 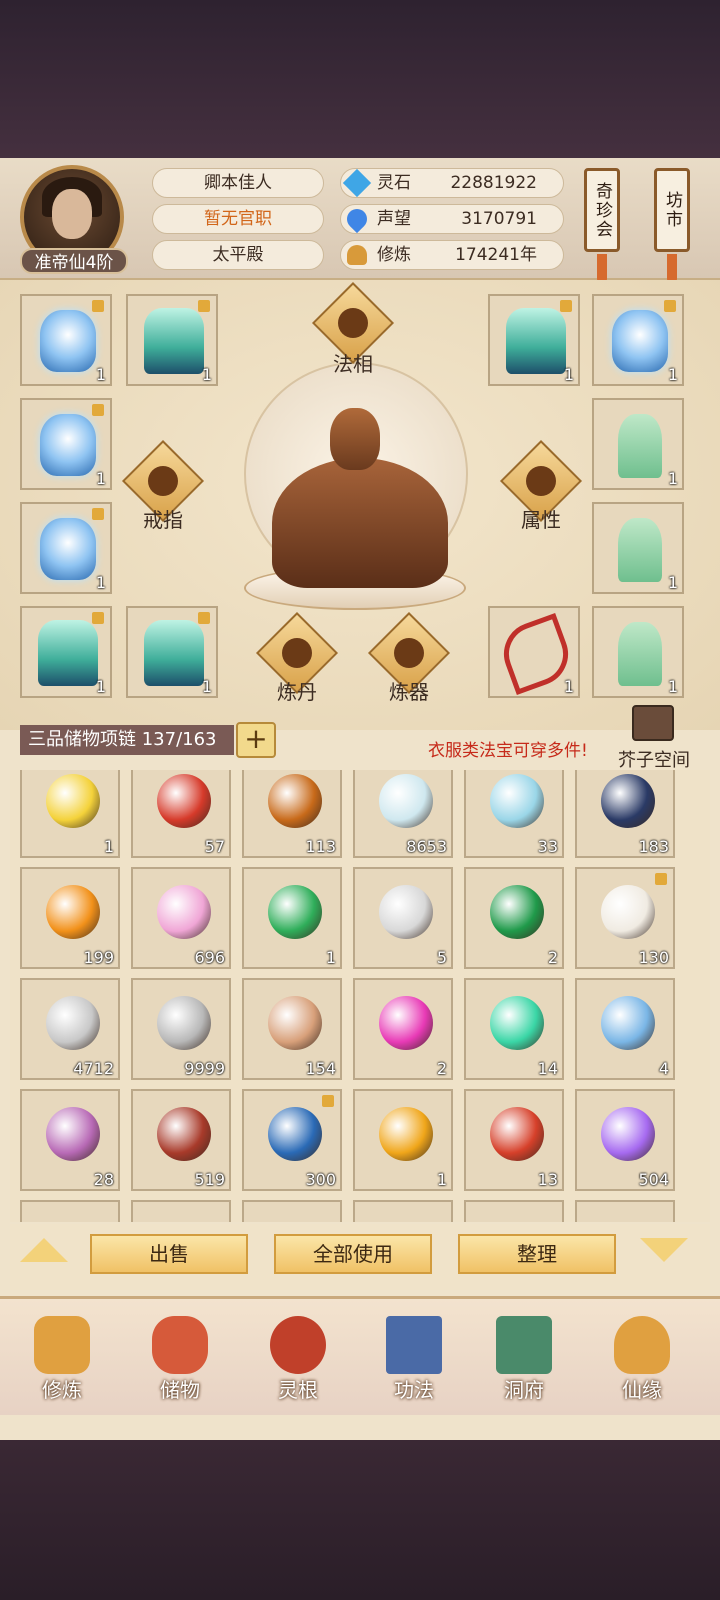 What do you see at coordinates (181, 1140) in the screenshot?
I see `inventory-item: 519` at bounding box center [181, 1140].